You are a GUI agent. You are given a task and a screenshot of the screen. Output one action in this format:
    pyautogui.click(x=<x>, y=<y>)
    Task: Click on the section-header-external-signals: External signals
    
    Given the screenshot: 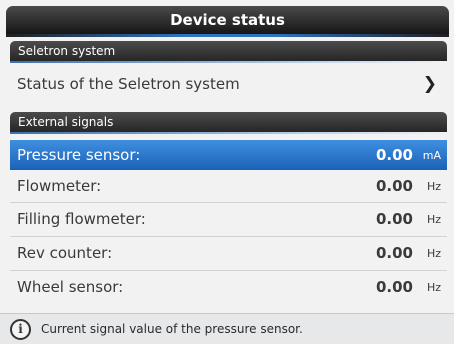 What is the action you would take?
    pyautogui.click(x=228, y=123)
    